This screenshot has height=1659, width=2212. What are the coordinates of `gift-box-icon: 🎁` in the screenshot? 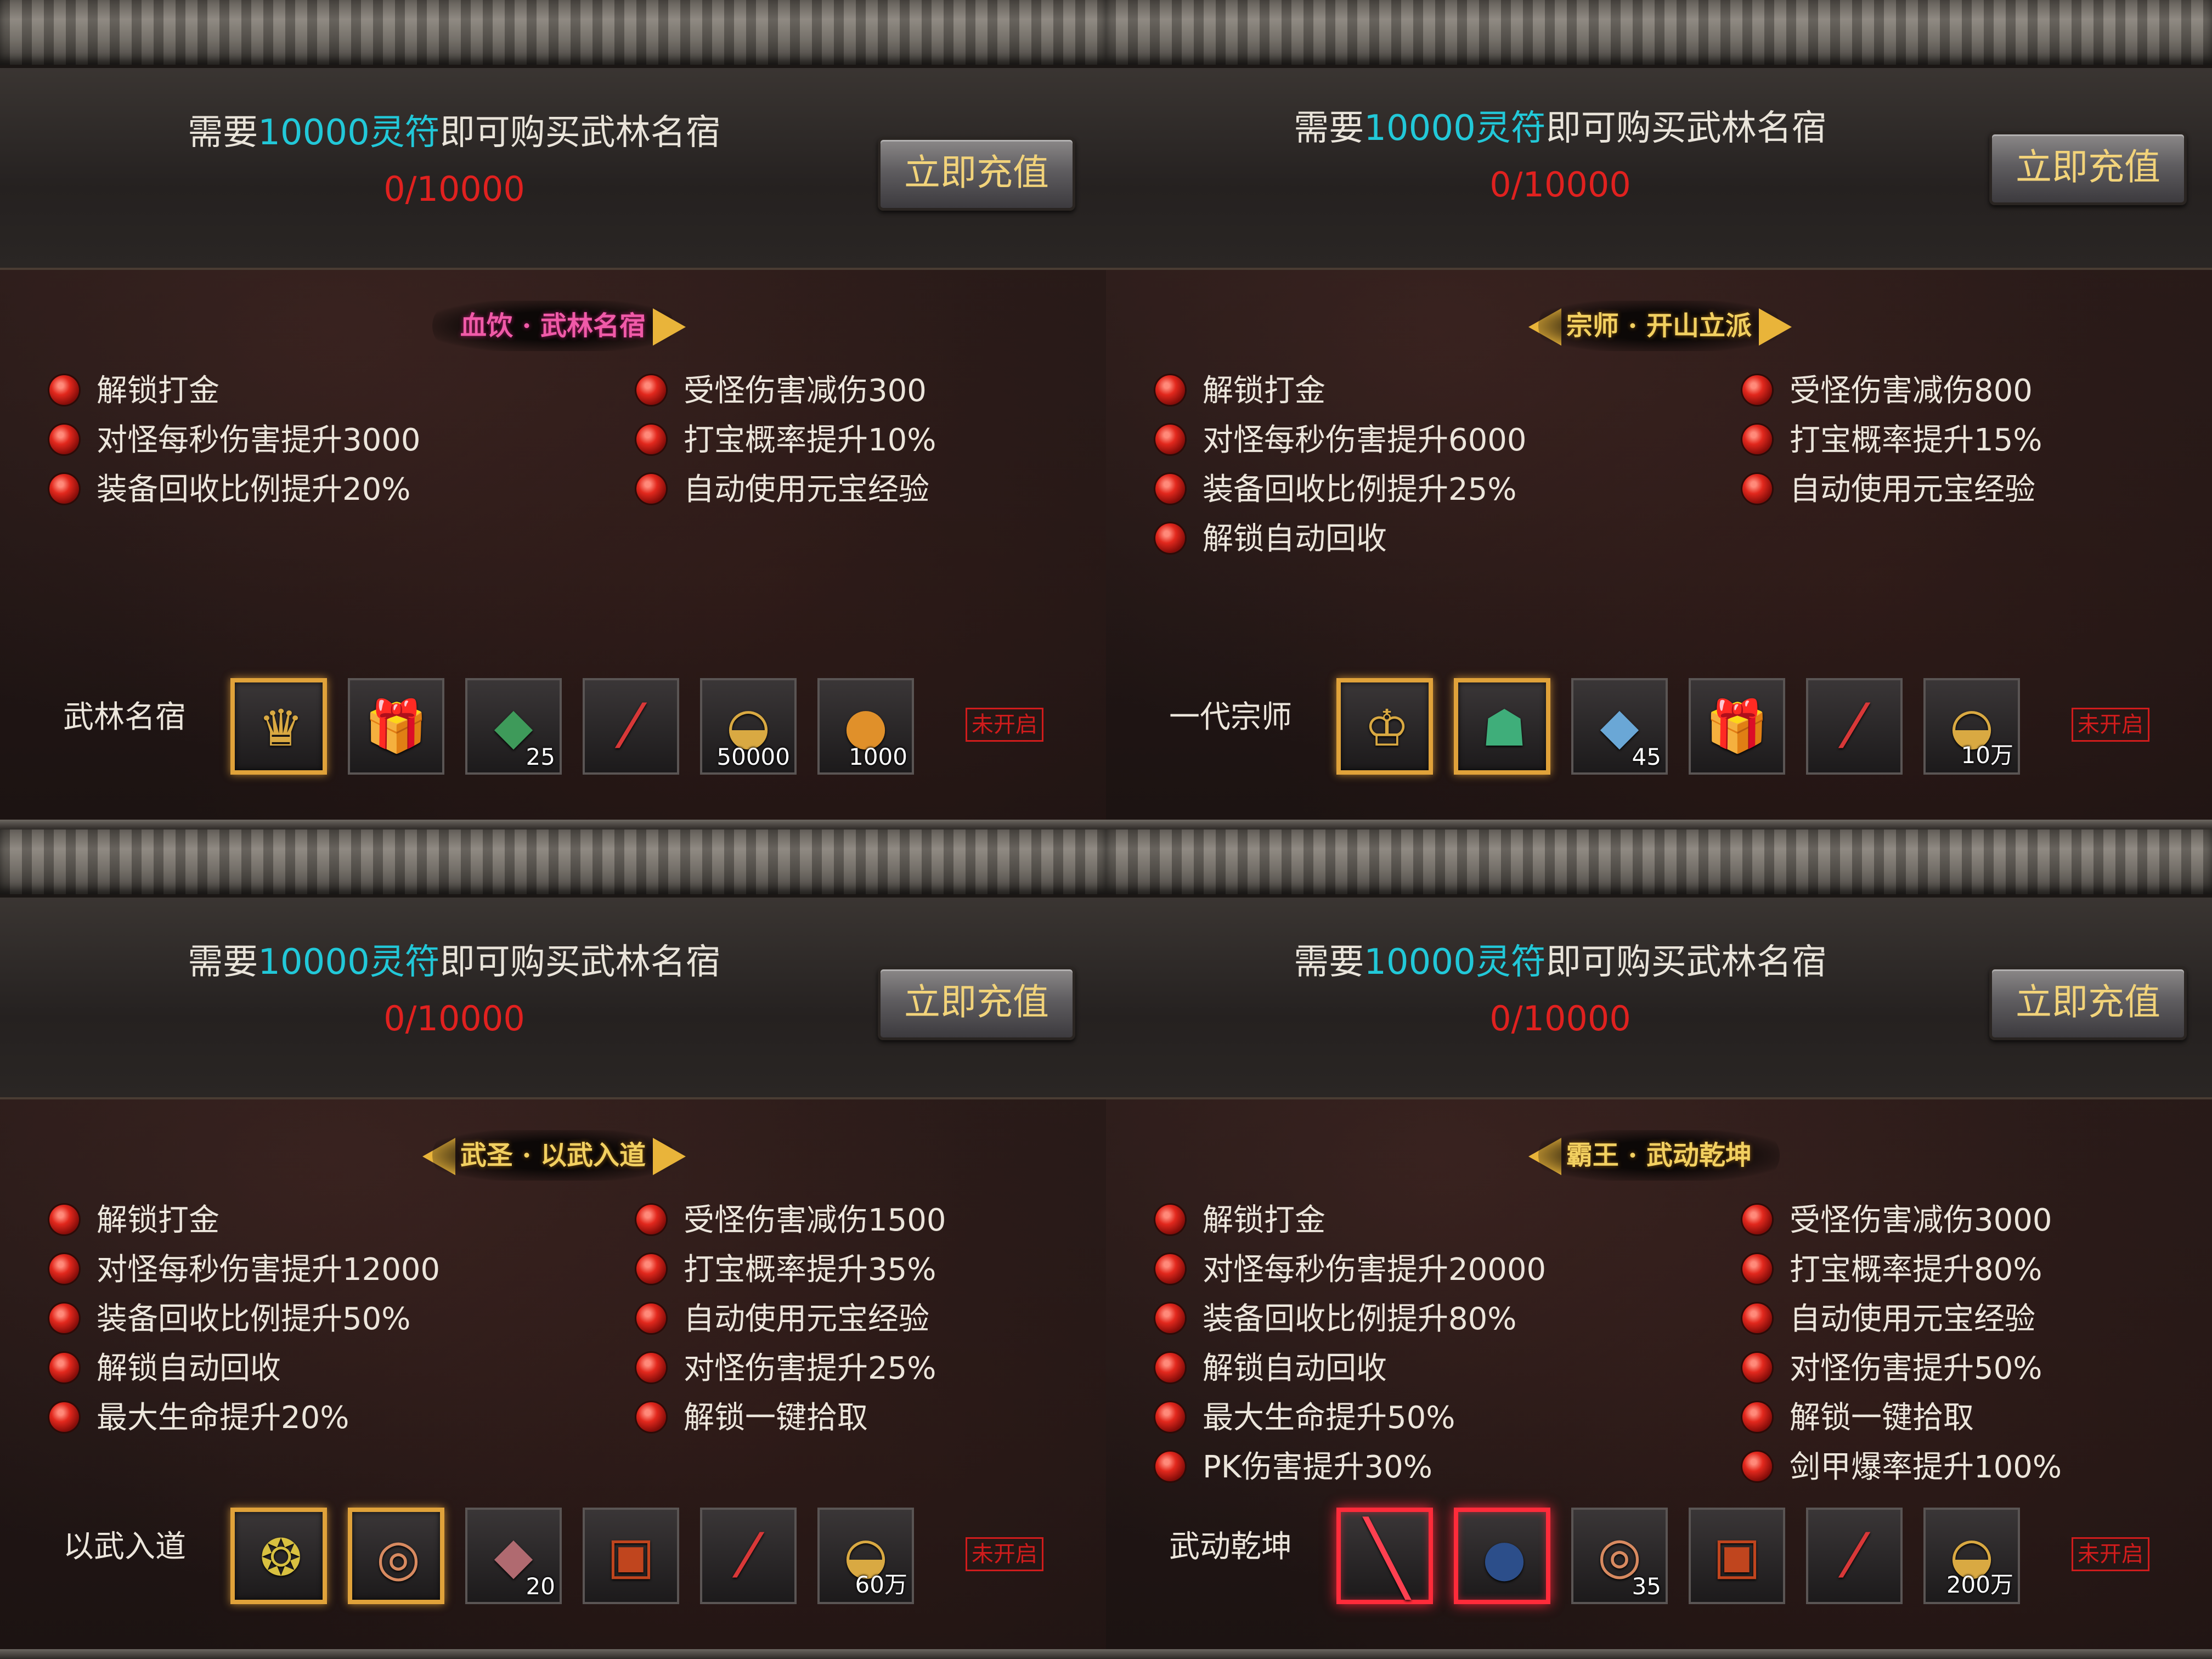 It's located at (396, 726).